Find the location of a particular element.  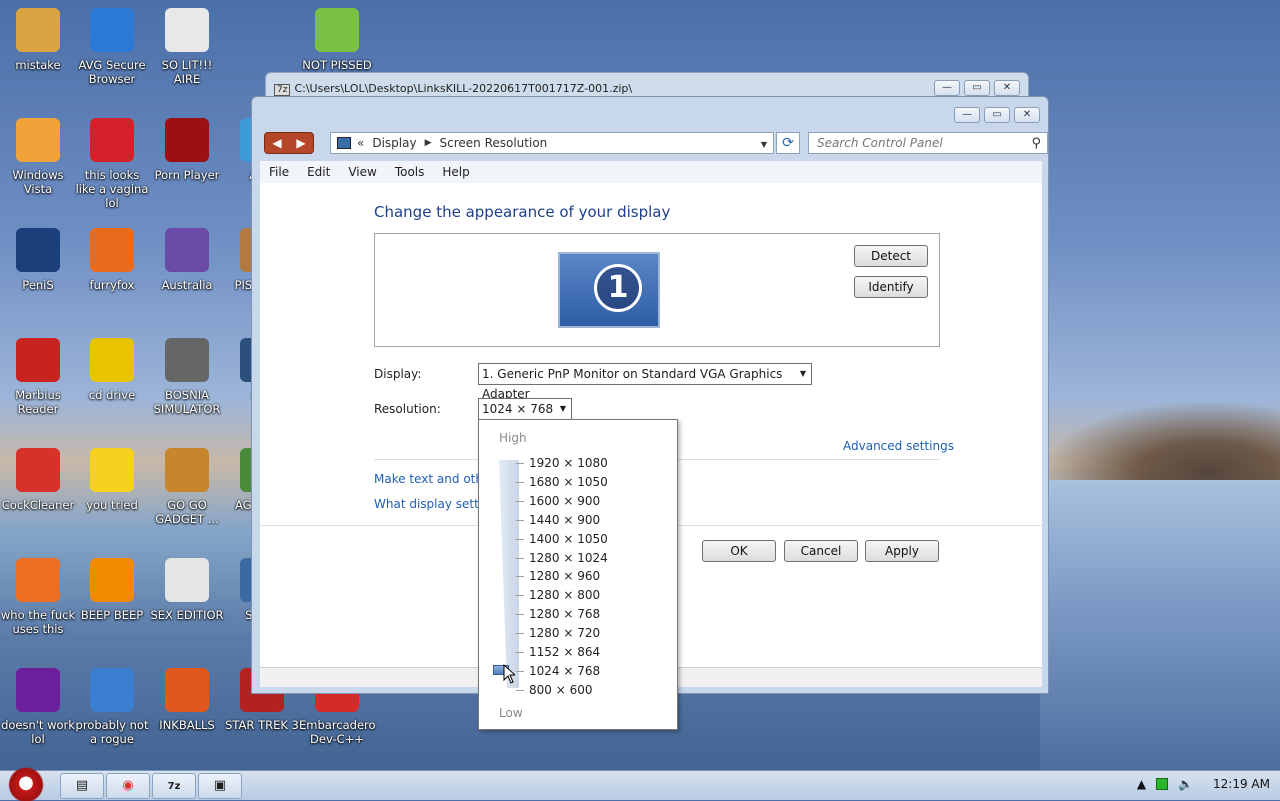

desktop-icon-label: NOT PISSED is located at coordinates (337, 65).